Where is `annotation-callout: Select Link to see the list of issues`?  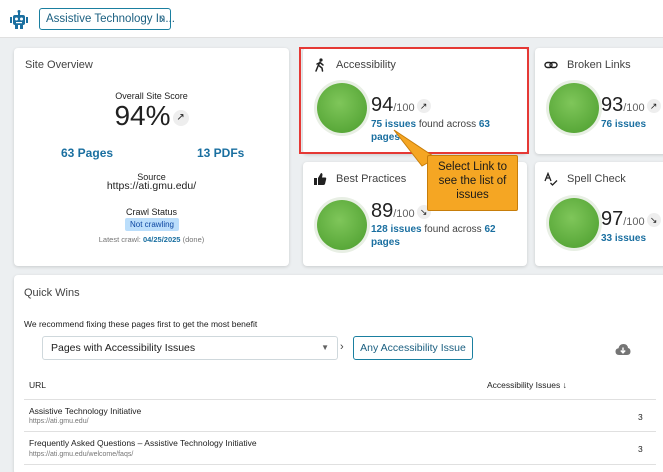 annotation-callout: Select Link to see the list of issues is located at coordinates (472, 183).